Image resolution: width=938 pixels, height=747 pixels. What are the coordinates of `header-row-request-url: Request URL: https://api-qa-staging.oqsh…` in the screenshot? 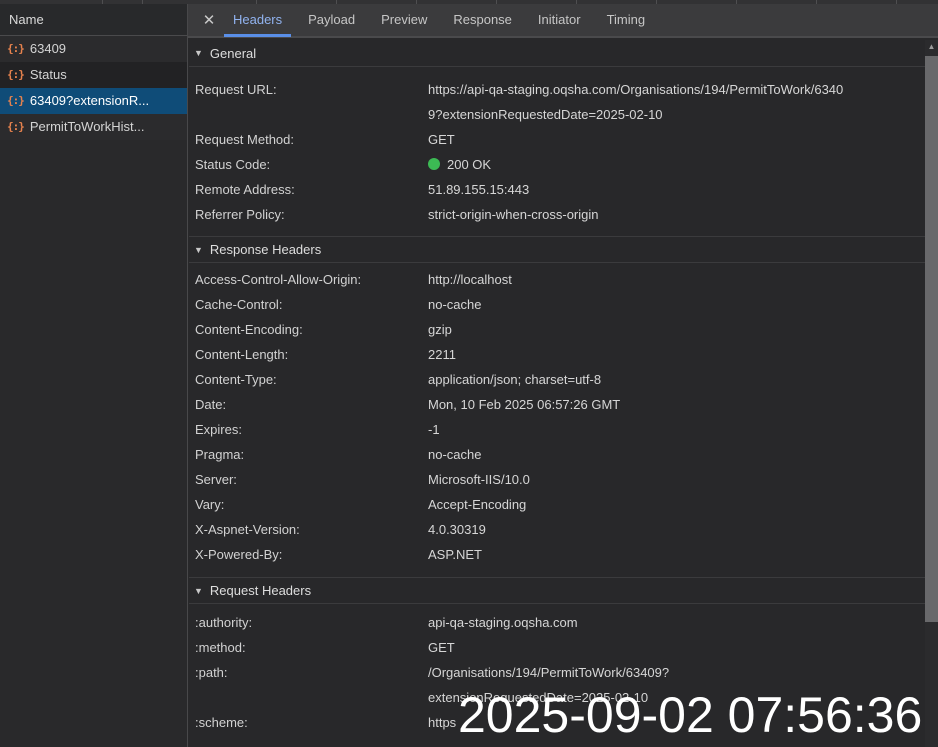 It's located at (557, 102).